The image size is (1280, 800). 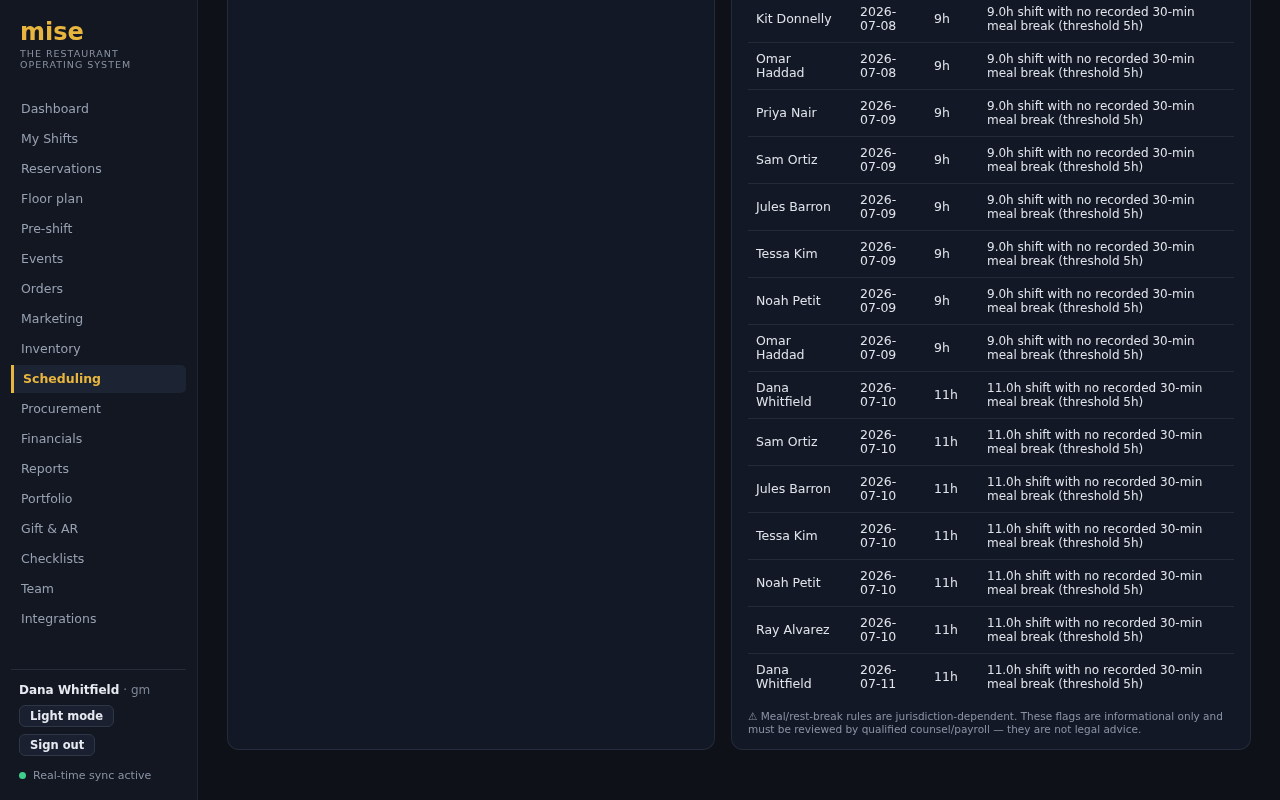 What do you see at coordinates (69, 690) in the screenshot?
I see `user-name: Dana Whitfield` at bounding box center [69, 690].